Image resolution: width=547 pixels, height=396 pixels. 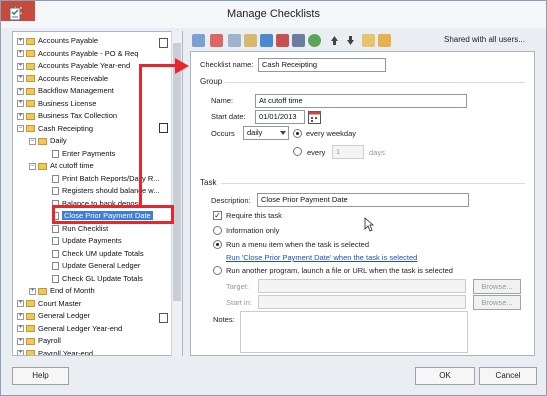 I want to click on tree-item: Enter Payments, so click(x=78, y=154).